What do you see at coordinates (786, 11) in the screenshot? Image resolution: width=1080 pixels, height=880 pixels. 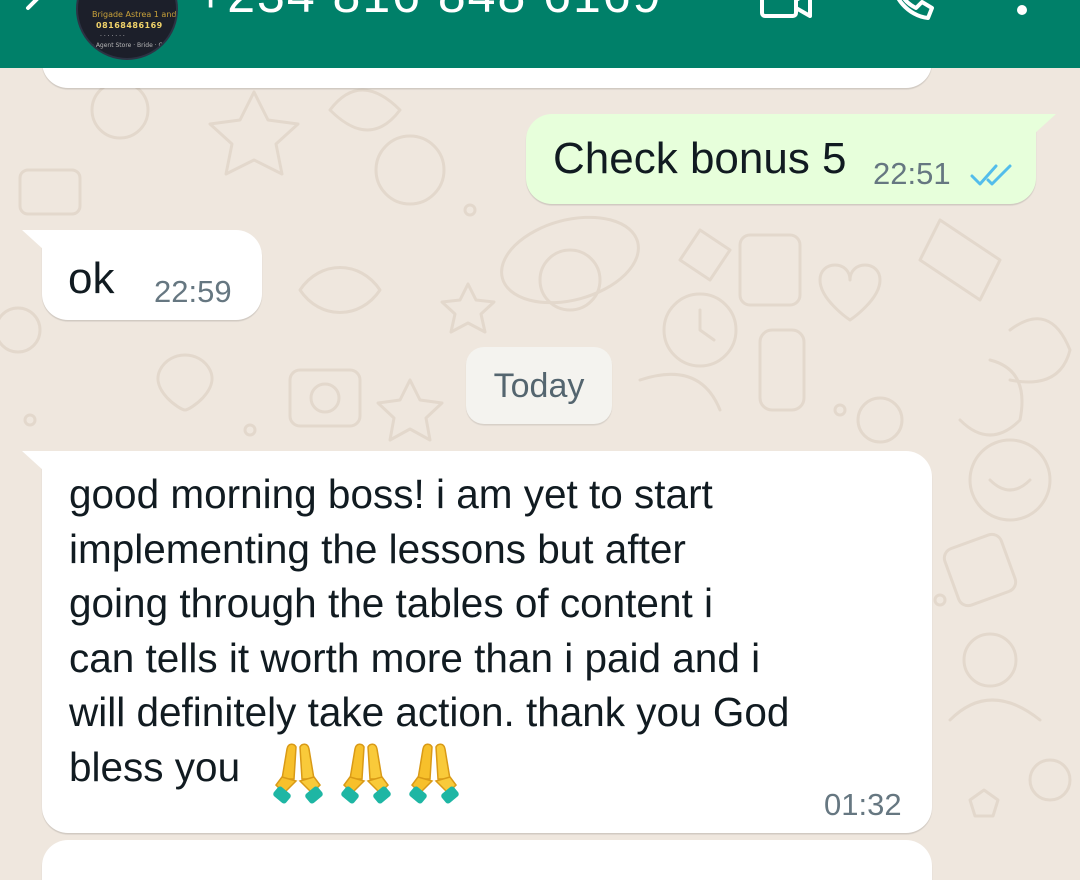 I see `video-call-icon` at bounding box center [786, 11].